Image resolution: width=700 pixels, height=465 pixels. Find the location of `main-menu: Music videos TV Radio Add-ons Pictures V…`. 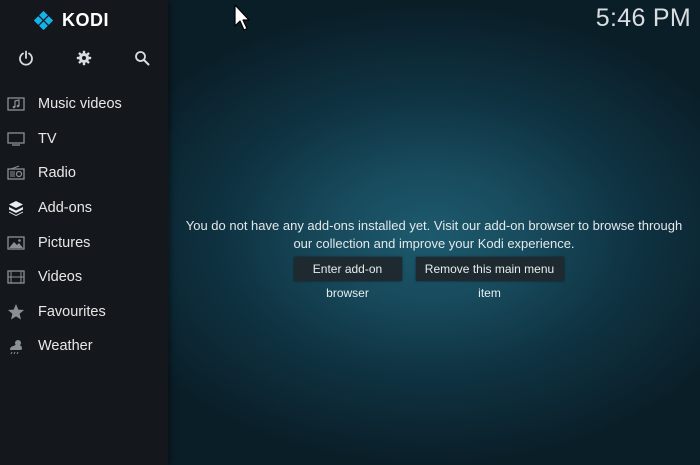

main-menu: Music videos TV Radio Add-ons Pictures V… is located at coordinates (84, 225).